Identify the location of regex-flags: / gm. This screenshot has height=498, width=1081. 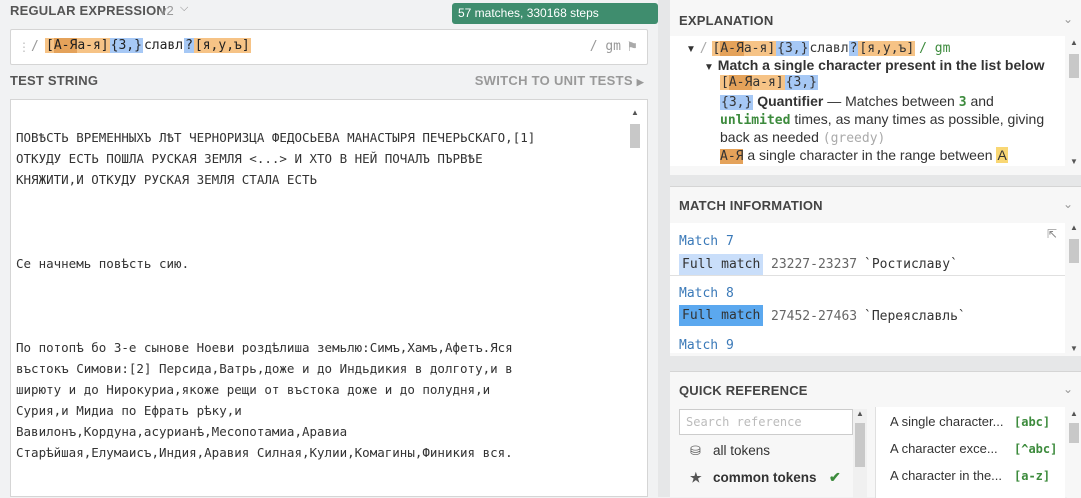
(605, 46).